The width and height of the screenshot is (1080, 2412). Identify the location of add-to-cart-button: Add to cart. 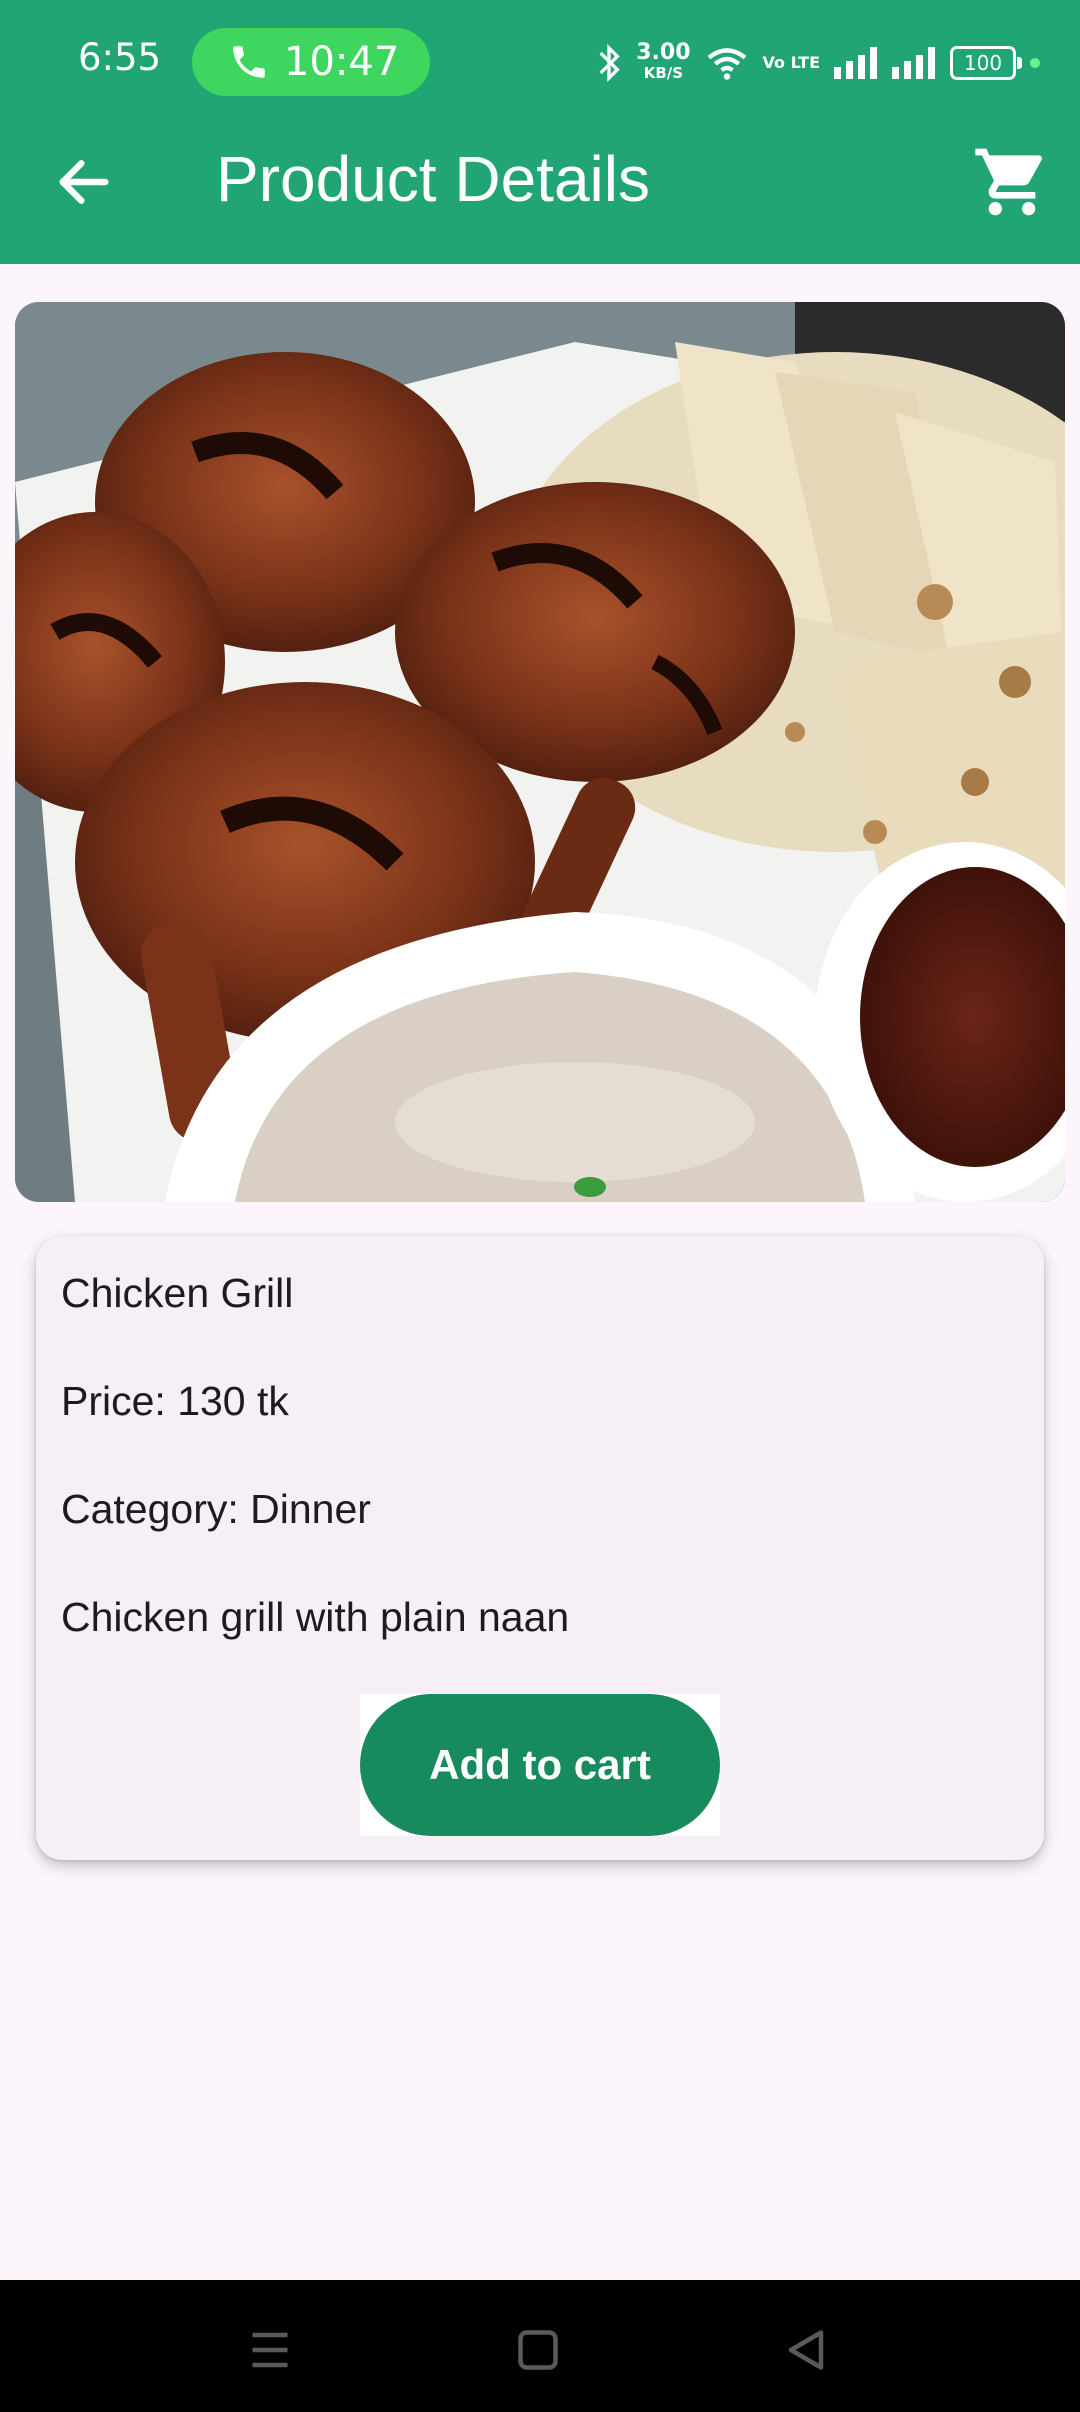
(540, 1765).